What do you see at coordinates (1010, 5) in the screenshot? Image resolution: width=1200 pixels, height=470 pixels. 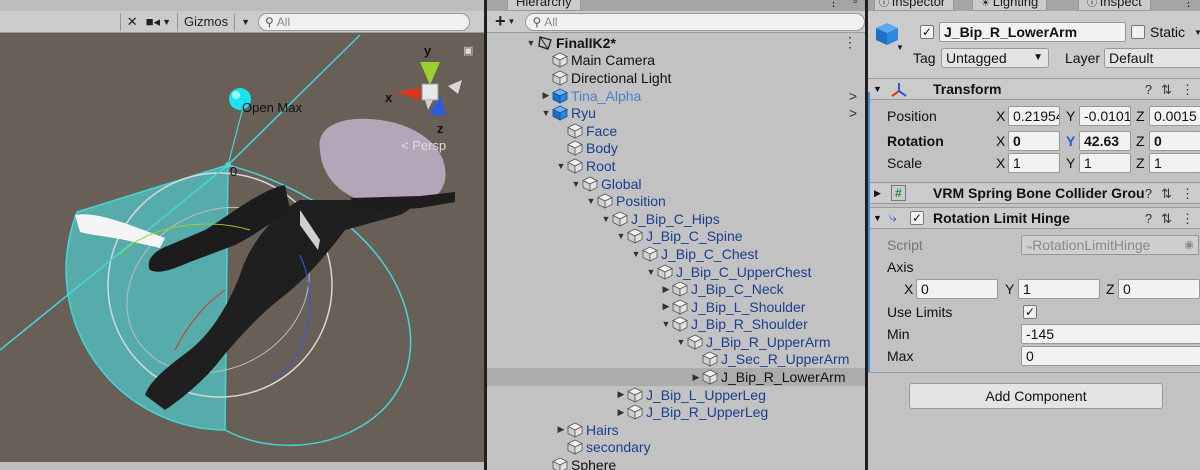 I see `tab-lighting: ☀ Lighting` at bounding box center [1010, 5].